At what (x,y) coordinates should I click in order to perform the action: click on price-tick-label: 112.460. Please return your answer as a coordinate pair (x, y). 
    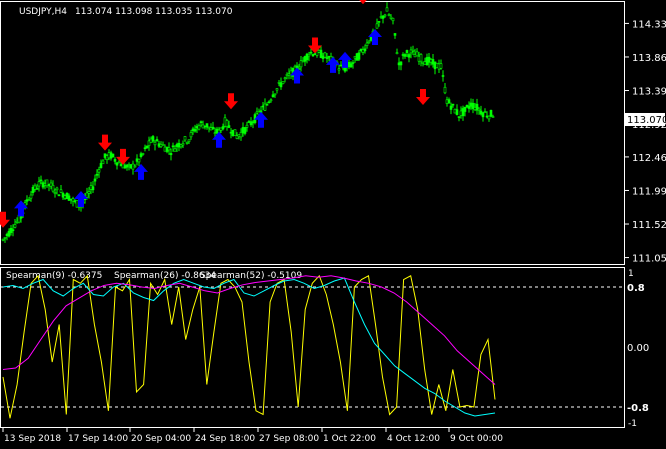
    Looking at the image, I should click on (649, 158).